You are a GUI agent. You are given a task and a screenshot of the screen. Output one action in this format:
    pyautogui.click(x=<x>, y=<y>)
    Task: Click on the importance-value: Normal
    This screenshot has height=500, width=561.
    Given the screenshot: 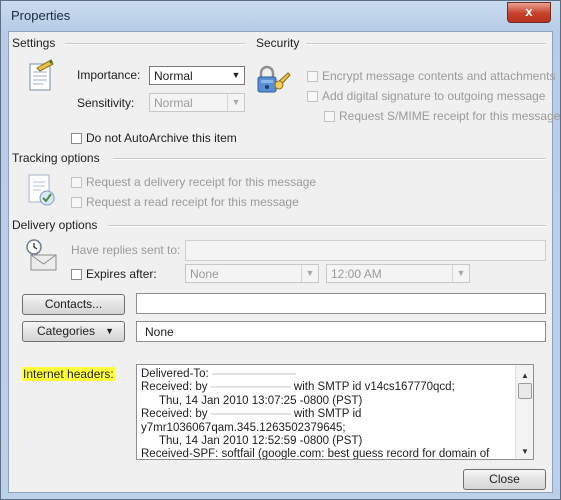 What is the action you would take?
    pyautogui.click(x=173, y=76)
    